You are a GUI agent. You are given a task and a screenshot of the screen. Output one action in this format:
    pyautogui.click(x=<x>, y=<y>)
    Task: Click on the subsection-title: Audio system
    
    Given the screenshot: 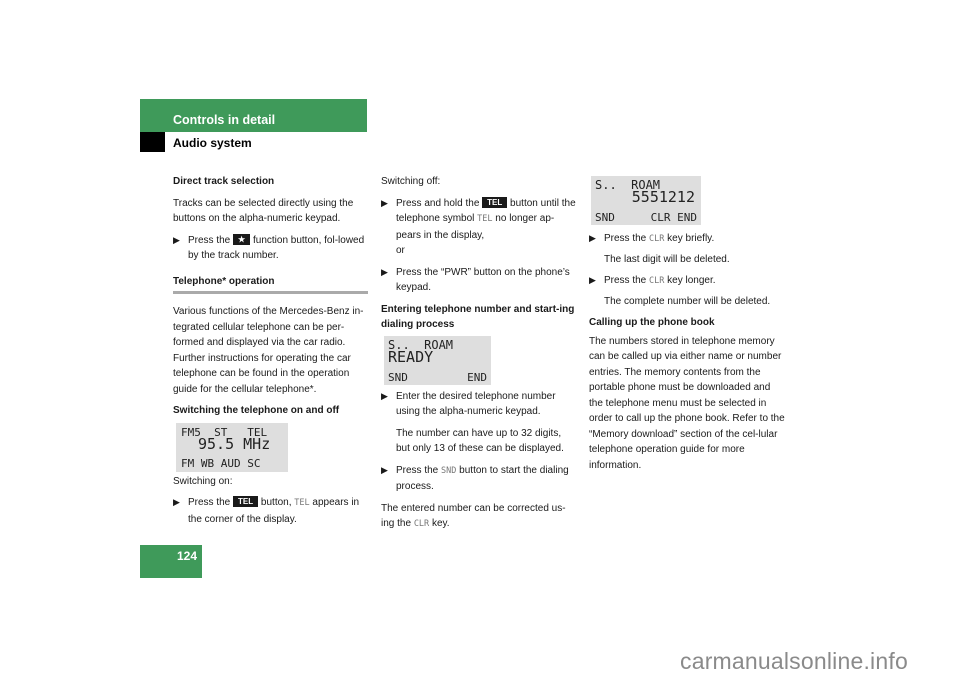 What is the action you would take?
    pyautogui.click(x=212, y=143)
    